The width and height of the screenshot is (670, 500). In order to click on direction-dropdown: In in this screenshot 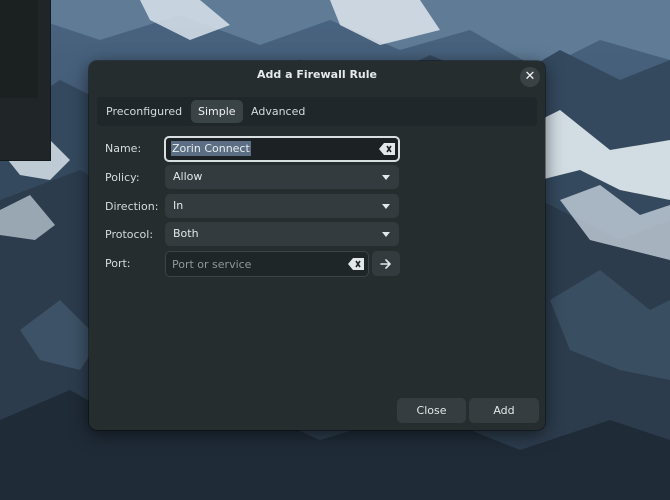, I will do `click(282, 206)`.